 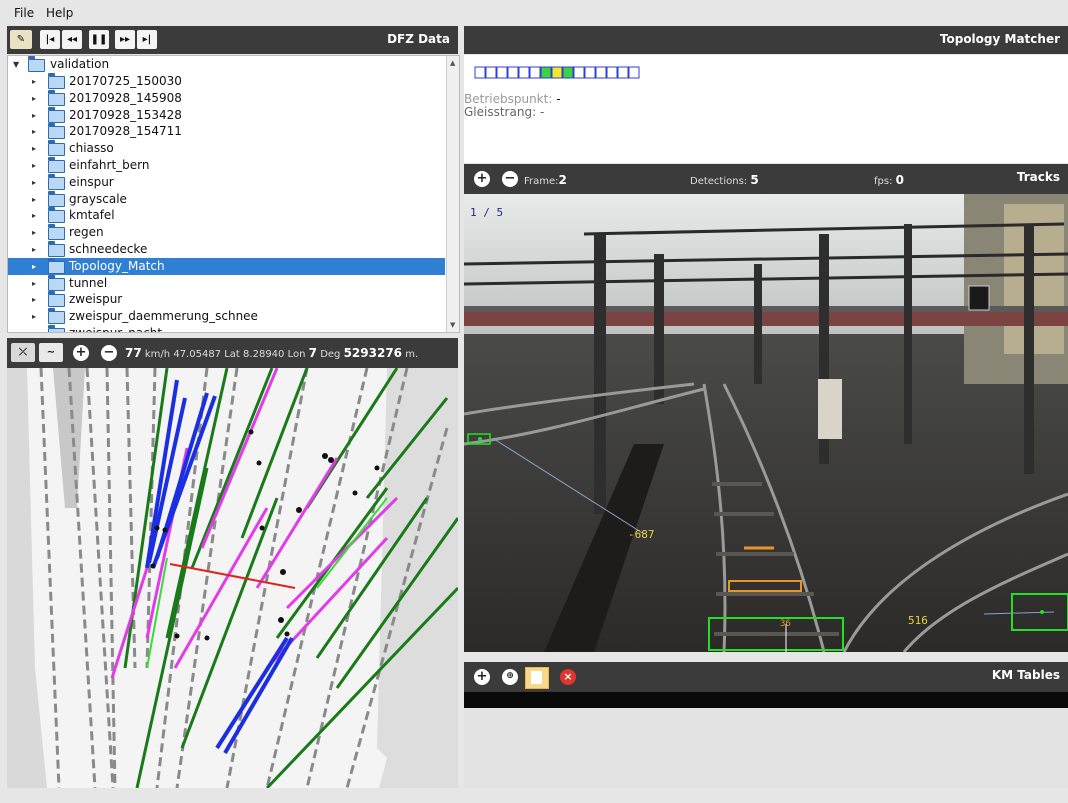 I want to click on lat-label: Lat, so click(x=232, y=354).